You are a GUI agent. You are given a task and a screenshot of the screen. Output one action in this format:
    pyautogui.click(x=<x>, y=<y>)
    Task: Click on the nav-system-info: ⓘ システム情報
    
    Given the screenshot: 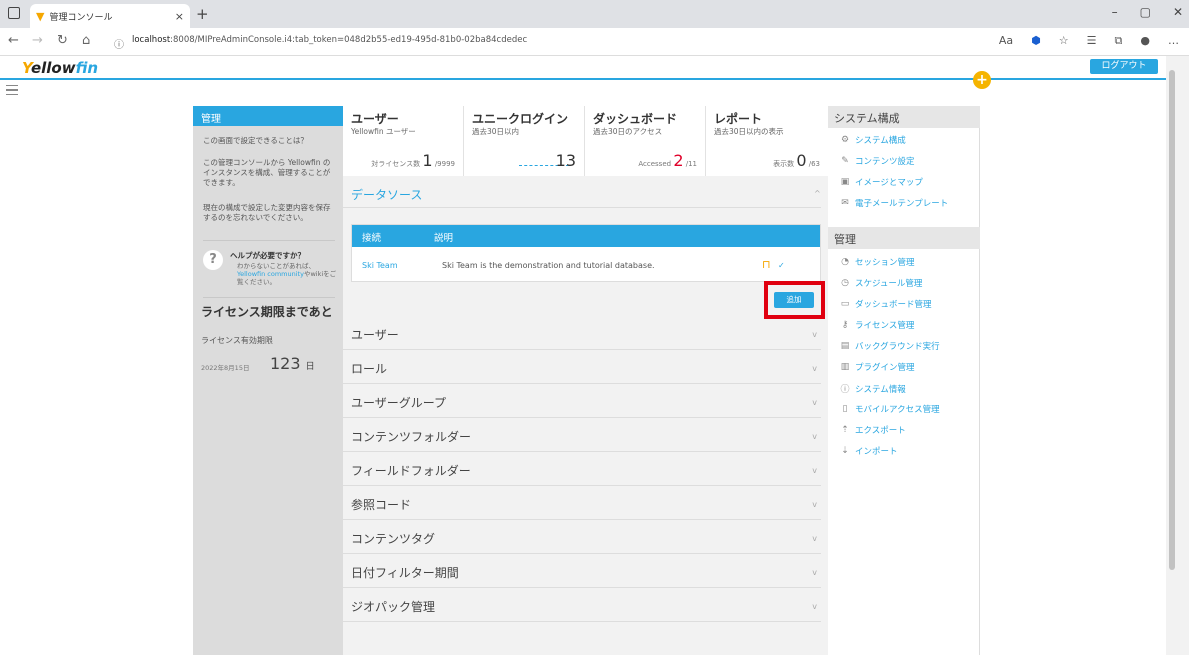 What is the action you would take?
    pyautogui.click(x=872, y=389)
    